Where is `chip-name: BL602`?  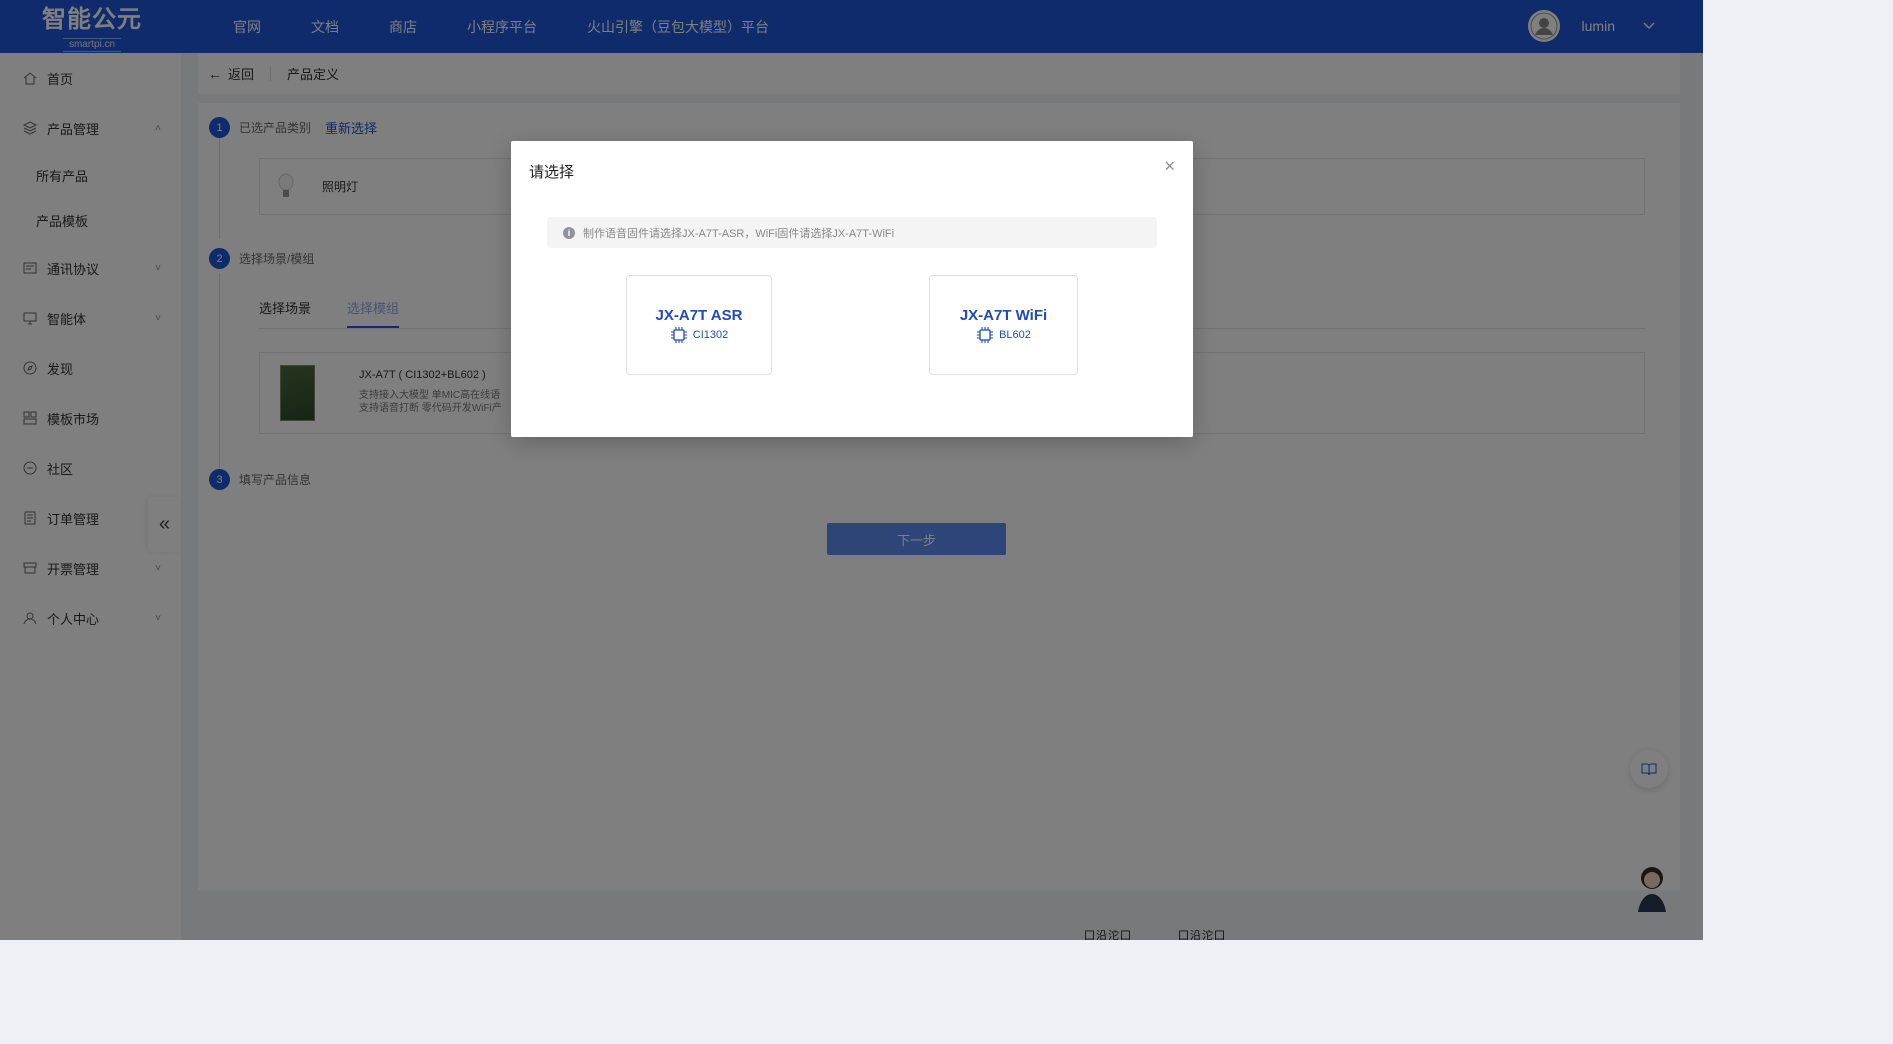
chip-name: BL602 is located at coordinates (1015, 334).